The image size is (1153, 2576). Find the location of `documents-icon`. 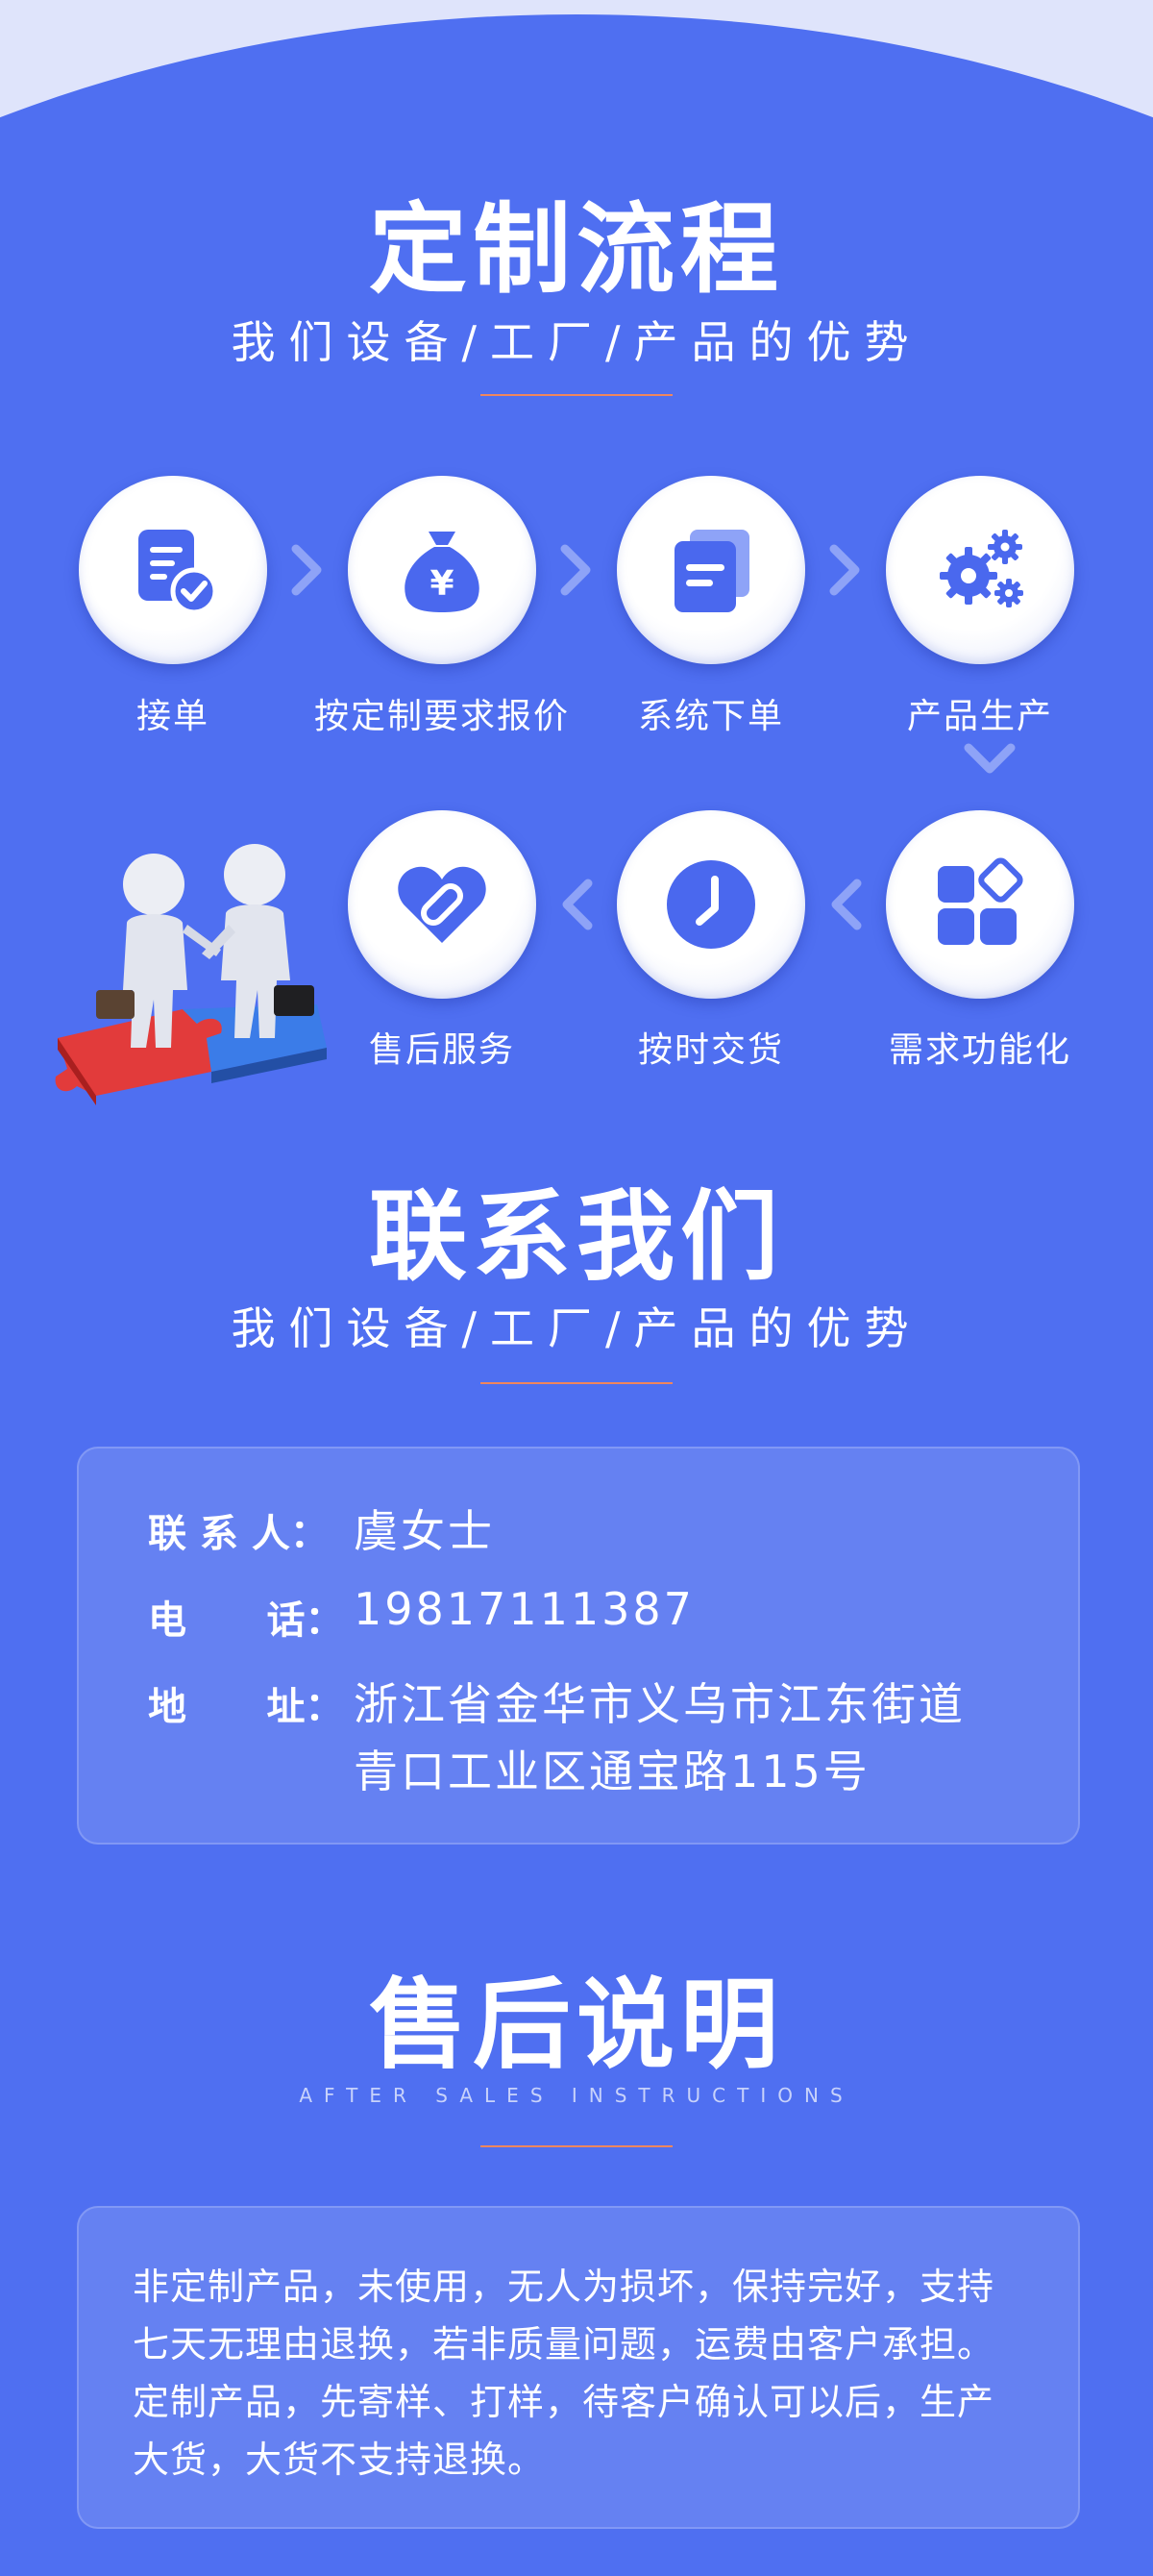

documents-icon is located at coordinates (712, 571).